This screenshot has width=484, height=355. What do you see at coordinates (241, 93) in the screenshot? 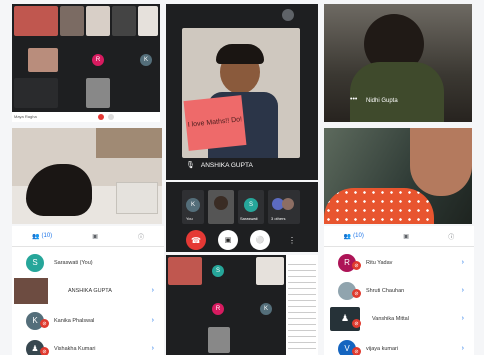
I see `spotlight-video: I love Maths!! Do!` at bounding box center [241, 93].